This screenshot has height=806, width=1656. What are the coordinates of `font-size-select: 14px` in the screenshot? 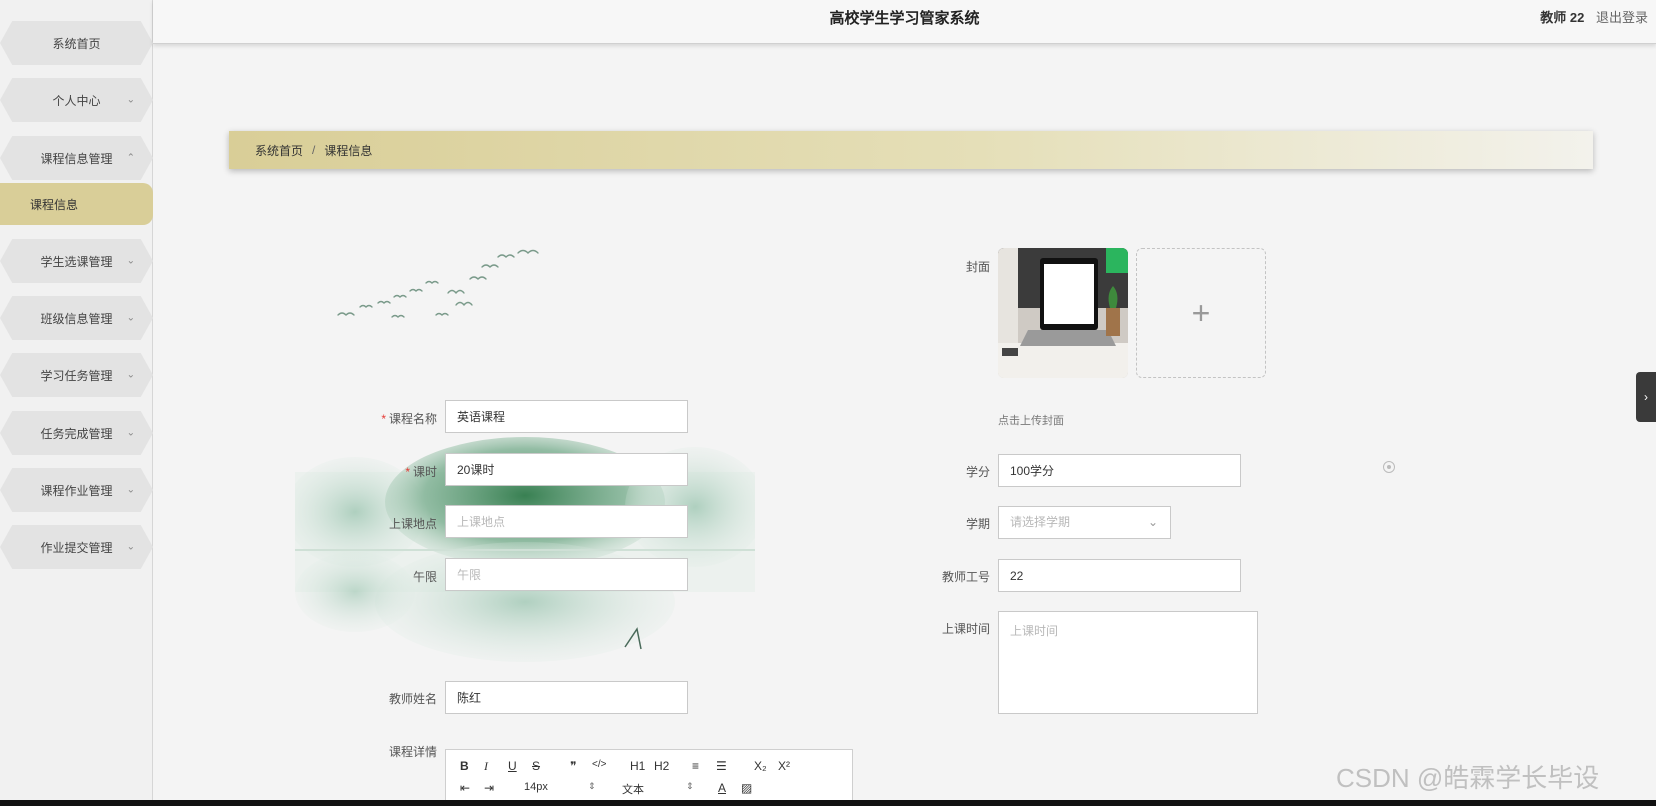 It's located at (536, 787).